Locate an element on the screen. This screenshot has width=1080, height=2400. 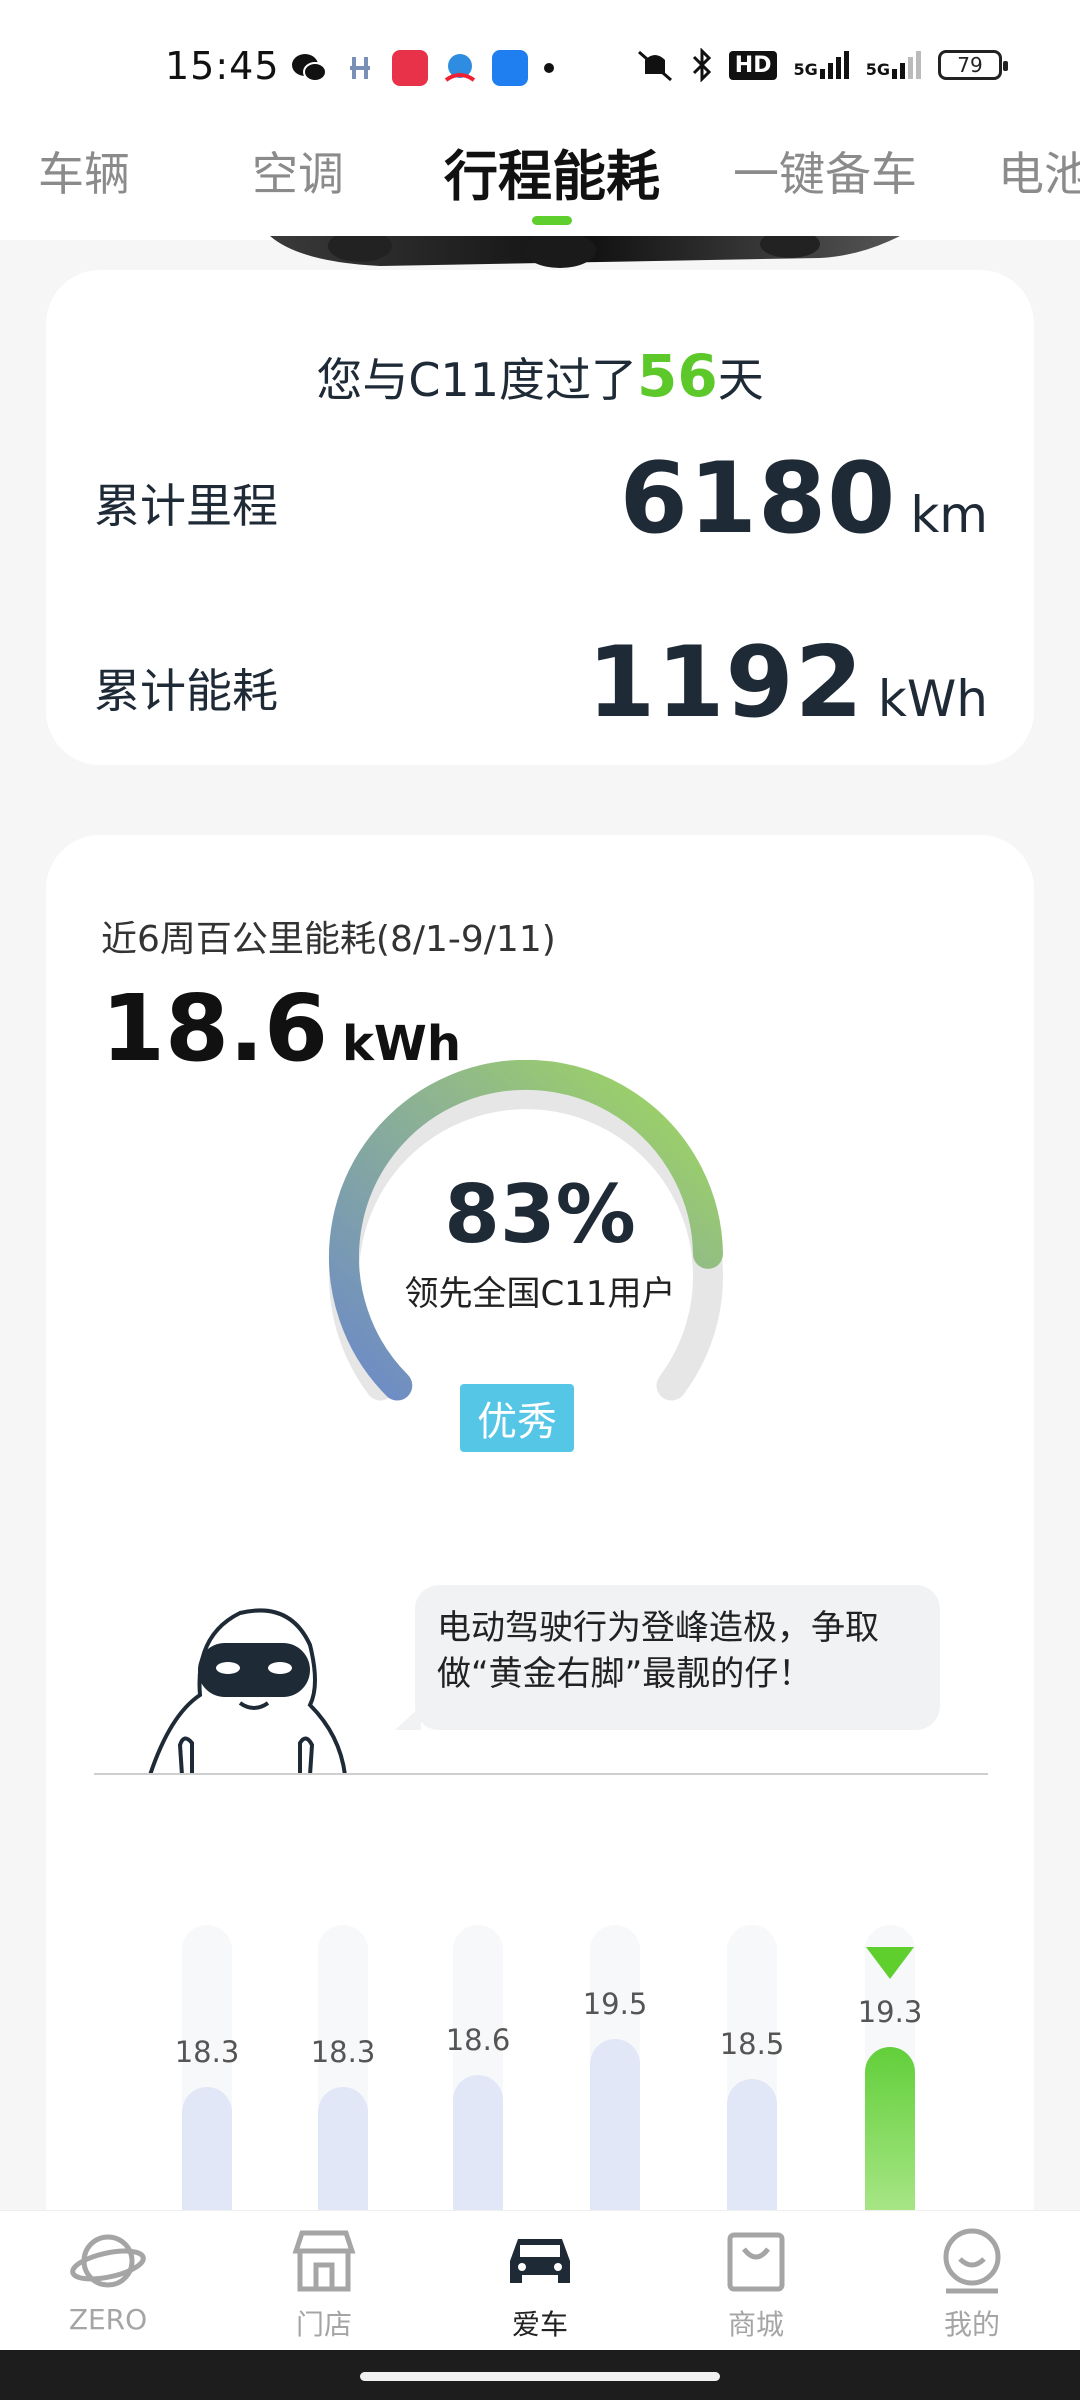
wechat-icon is located at coordinates (309, 68).